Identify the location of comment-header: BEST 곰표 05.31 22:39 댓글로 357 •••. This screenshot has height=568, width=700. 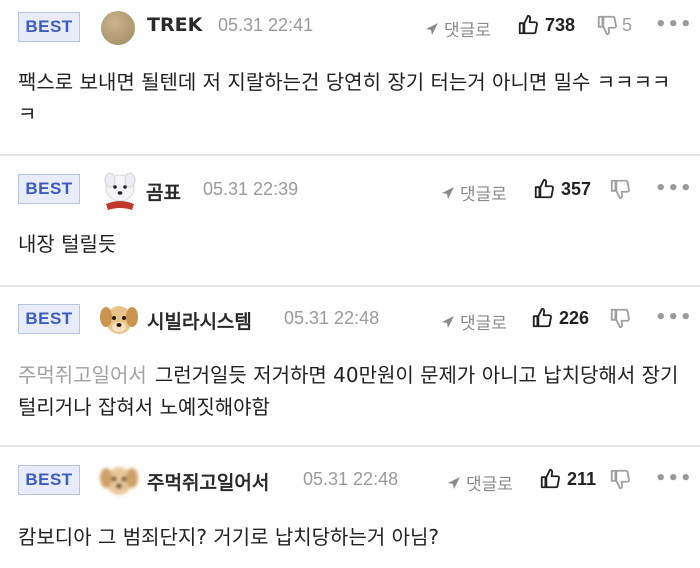
(350, 183).